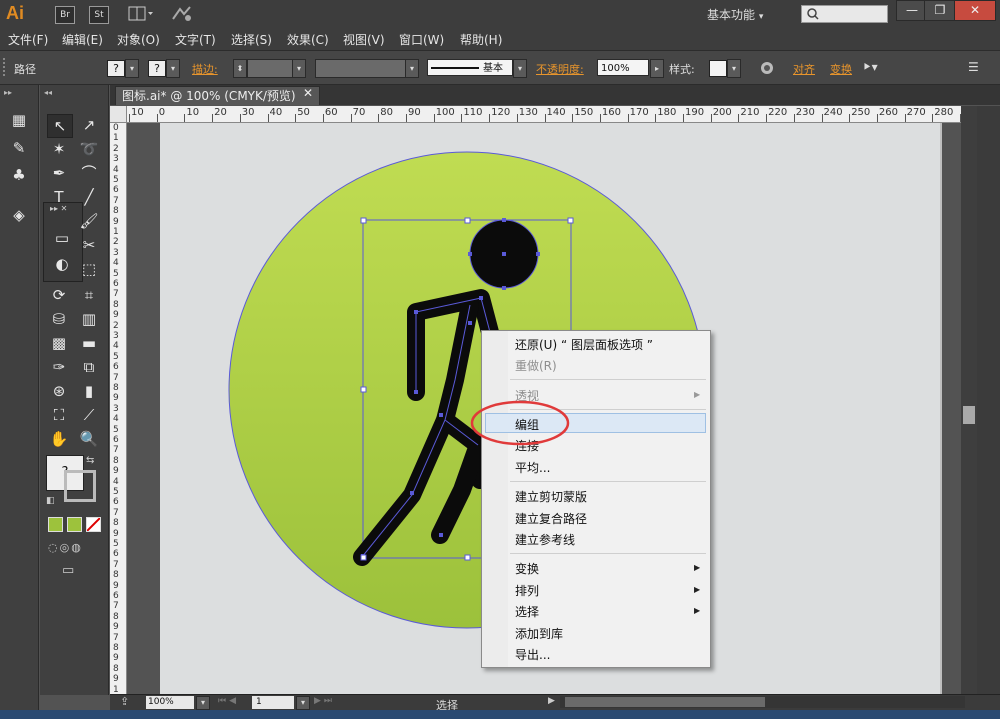 This screenshot has height=719, width=1000. Describe the element at coordinates (303, 703) in the screenshot. I see `artboard-dropdown: ▾` at that location.